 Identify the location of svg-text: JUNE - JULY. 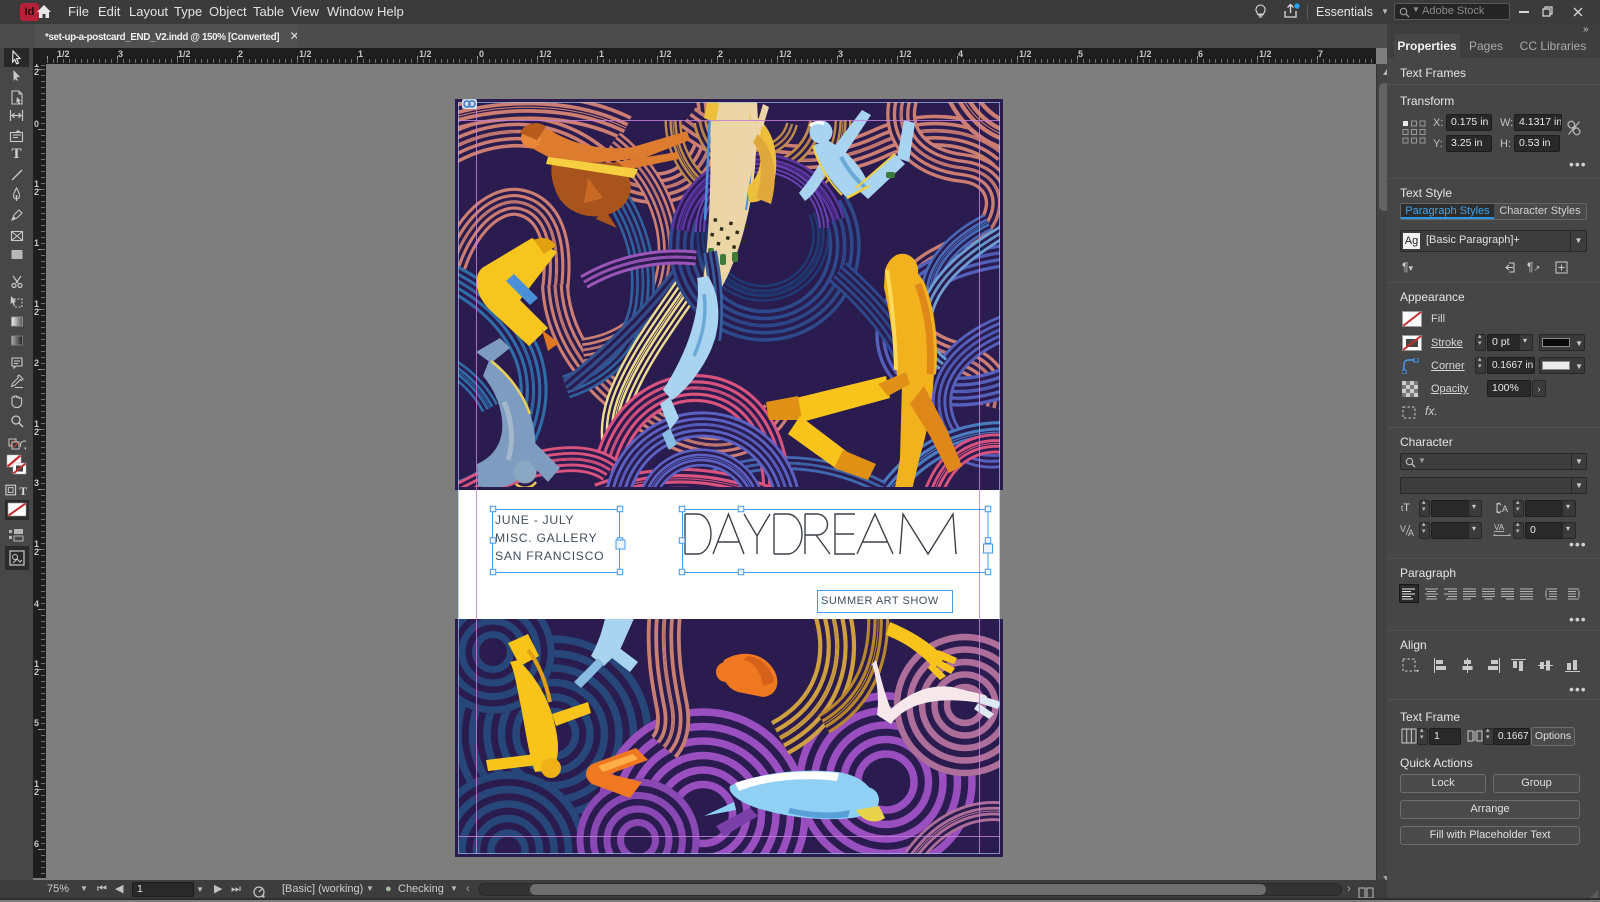
(534, 520).